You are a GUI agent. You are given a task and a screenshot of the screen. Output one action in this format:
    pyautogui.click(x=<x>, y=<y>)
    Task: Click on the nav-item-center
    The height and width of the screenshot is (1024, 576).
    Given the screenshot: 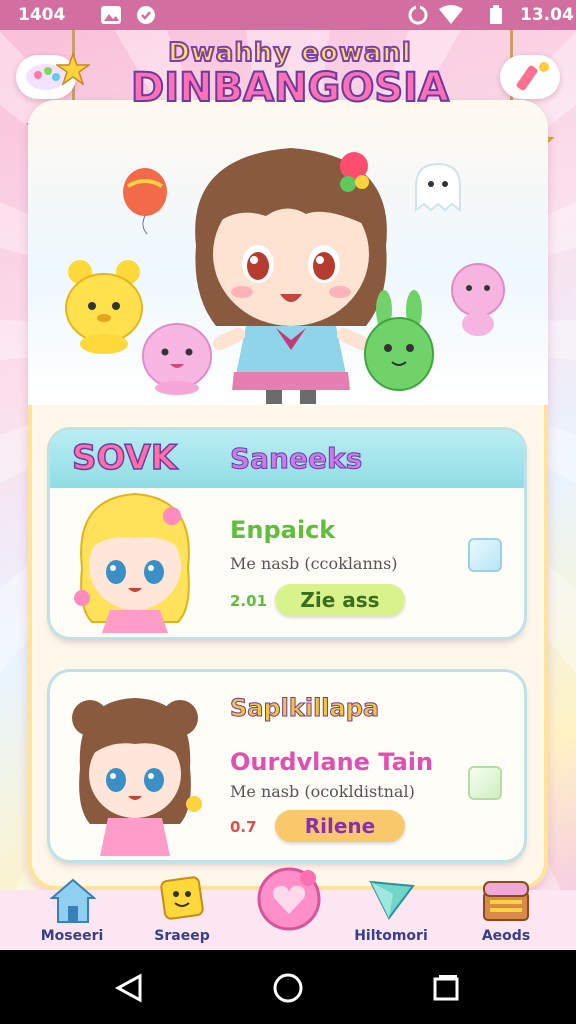 What is the action you would take?
    pyautogui.click(x=288, y=908)
    